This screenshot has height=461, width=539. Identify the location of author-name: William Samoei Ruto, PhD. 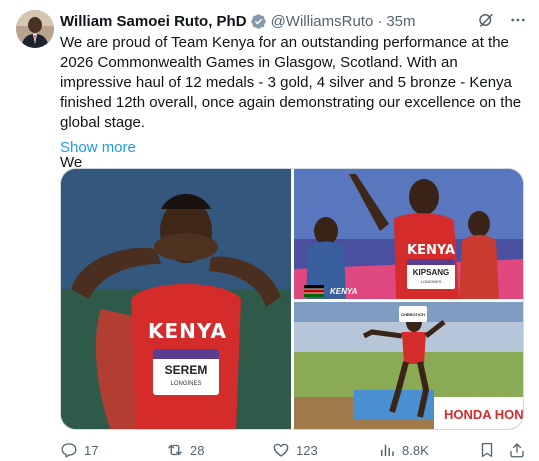
(153, 21).